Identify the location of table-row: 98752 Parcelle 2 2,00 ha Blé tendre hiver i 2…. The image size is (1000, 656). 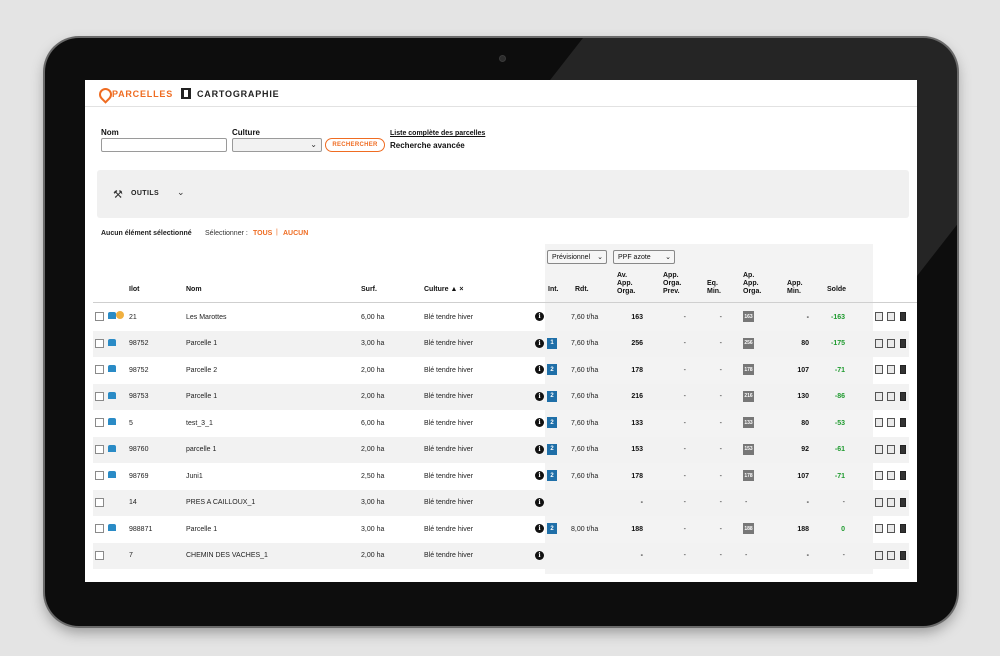
(501, 370).